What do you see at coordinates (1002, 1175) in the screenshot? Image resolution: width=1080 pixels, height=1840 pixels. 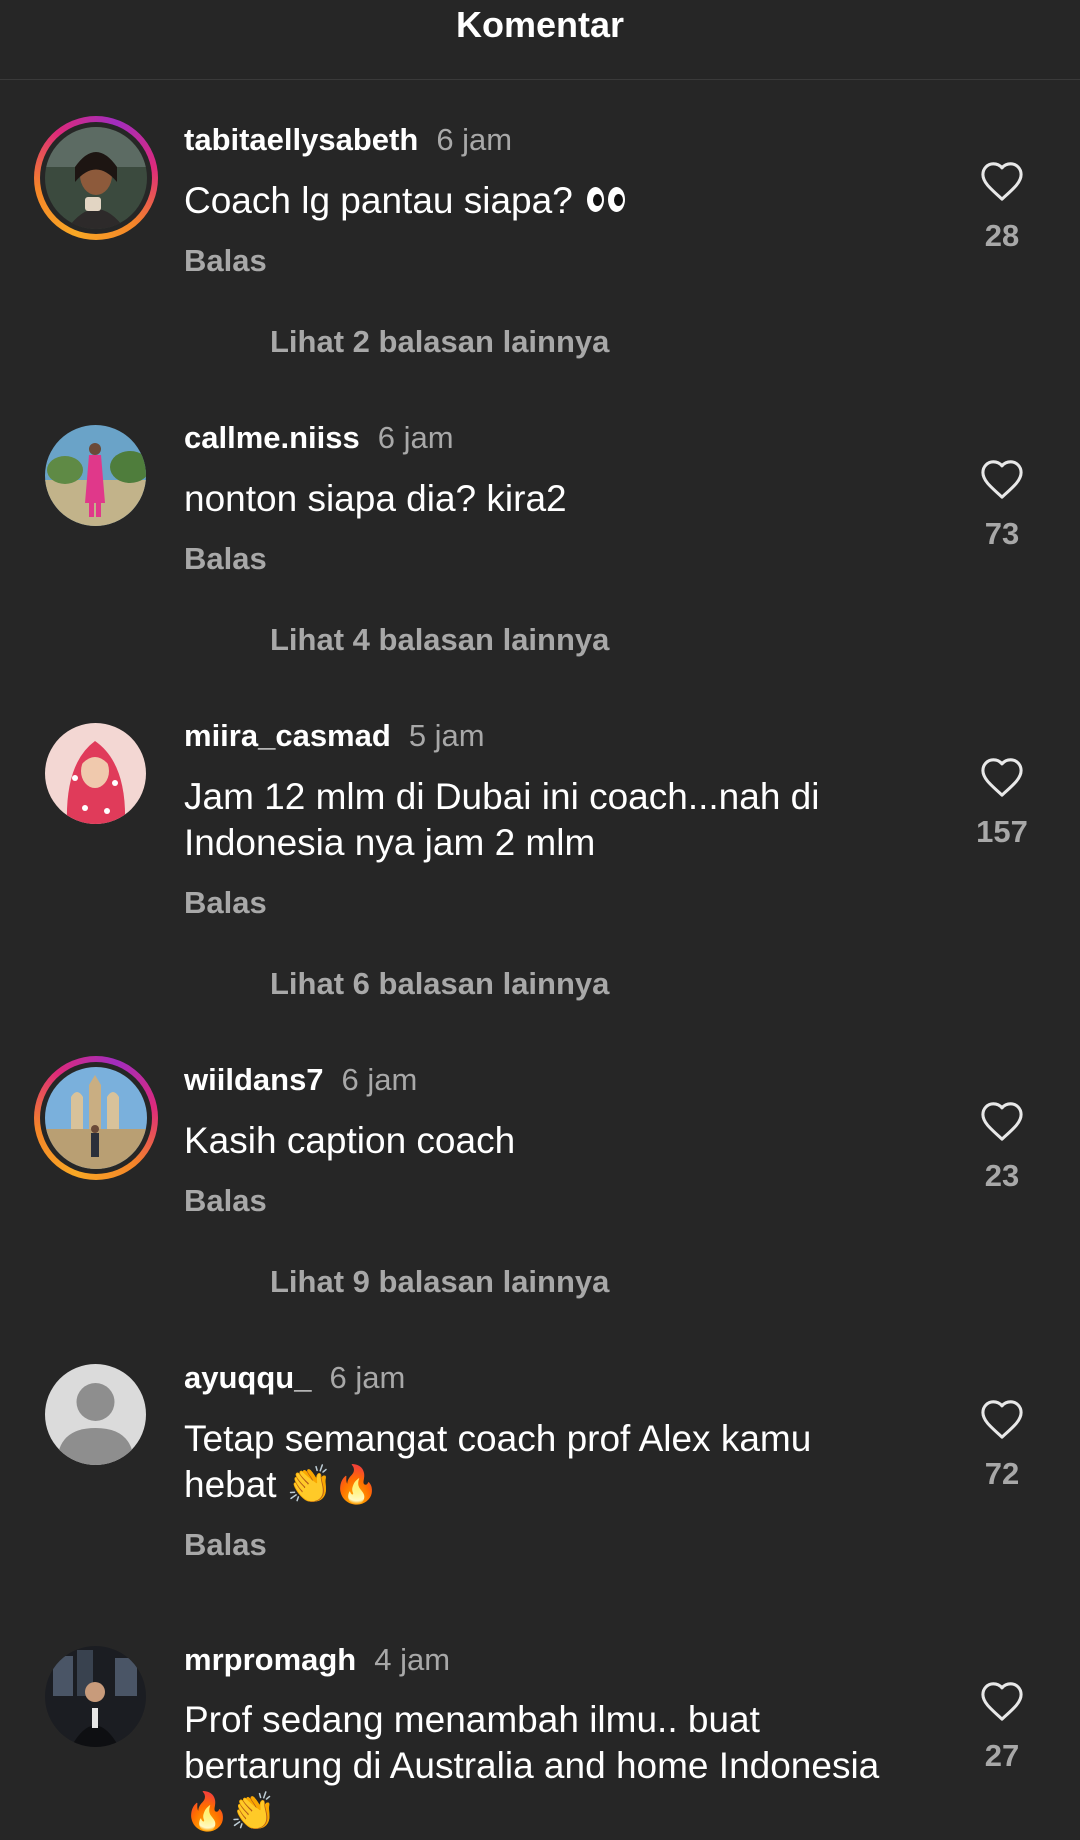 I see `like-count: 23` at bounding box center [1002, 1175].